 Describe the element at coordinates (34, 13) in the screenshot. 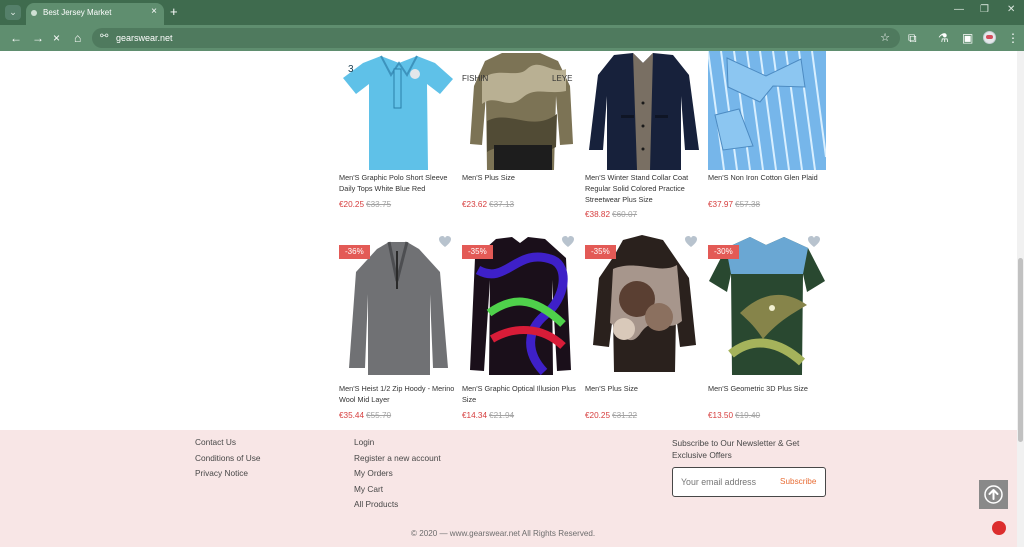

I see `favicon-icon` at that location.